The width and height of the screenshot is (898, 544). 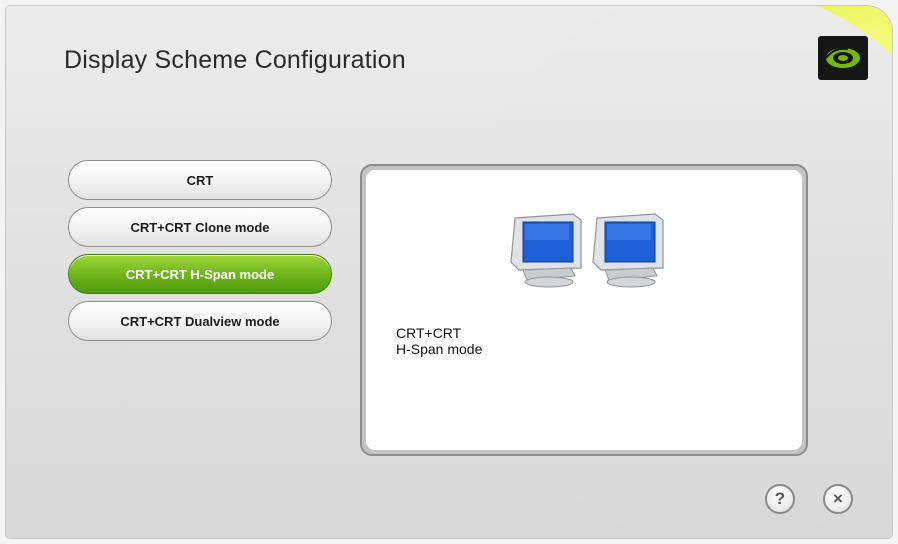 What do you see at coordinates (200, 274) in the screenshot?
I see `scheme-button-hspan: CRT+CRT H-Span mode` at bounding box center [200, 274].